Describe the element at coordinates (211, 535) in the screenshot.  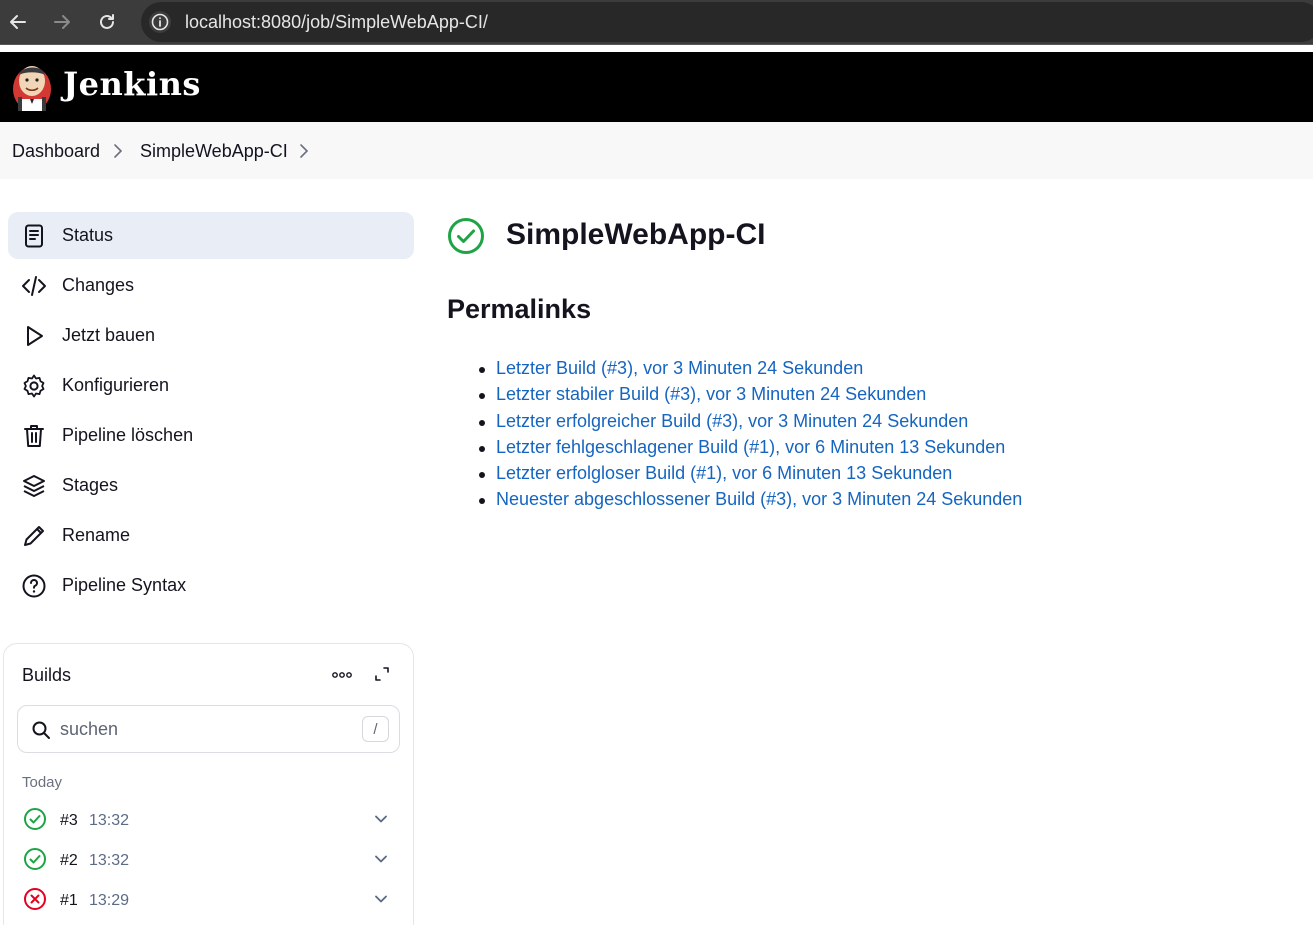
I see `sidebar-item-rename: Rename` at that location.